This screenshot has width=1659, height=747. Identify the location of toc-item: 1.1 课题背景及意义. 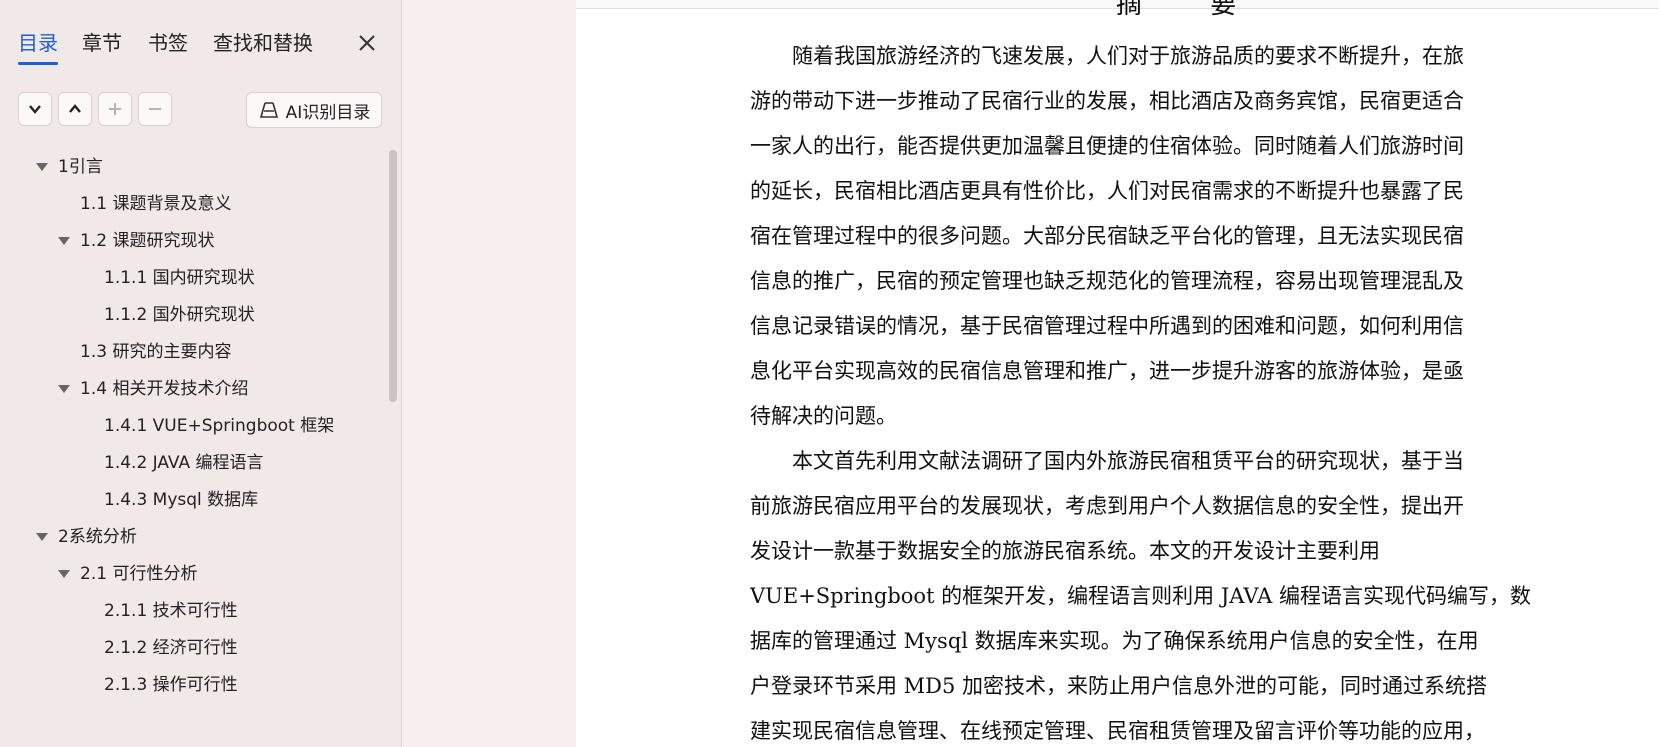
(155, 204).